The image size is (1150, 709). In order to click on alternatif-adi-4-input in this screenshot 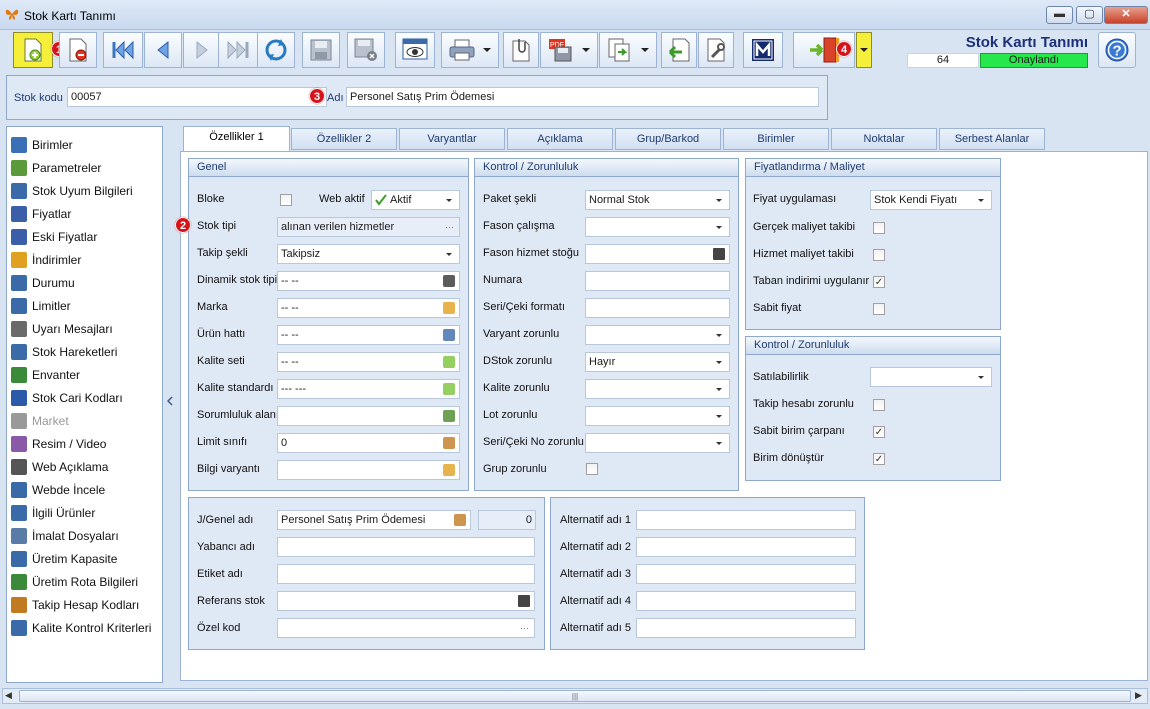, I will do `click(746, 601)`.